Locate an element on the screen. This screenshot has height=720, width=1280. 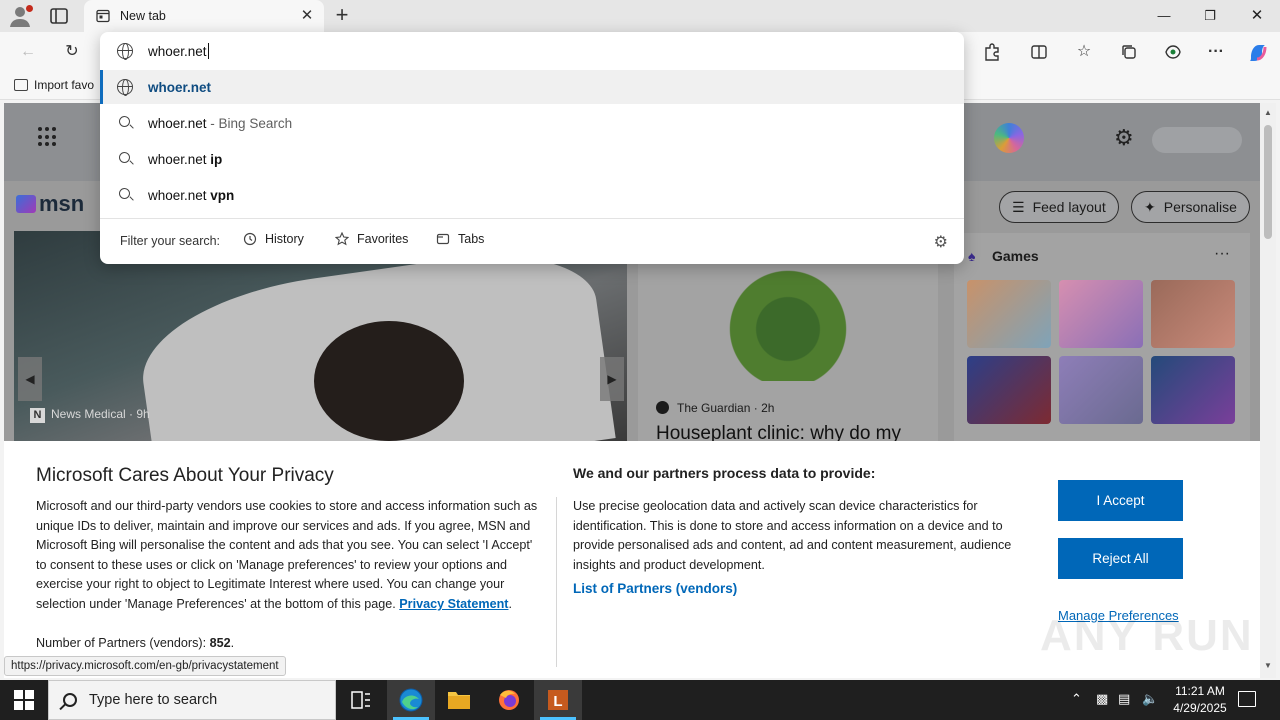
feed-layout-label: Feed layout is located at coordinates (1069, 207).